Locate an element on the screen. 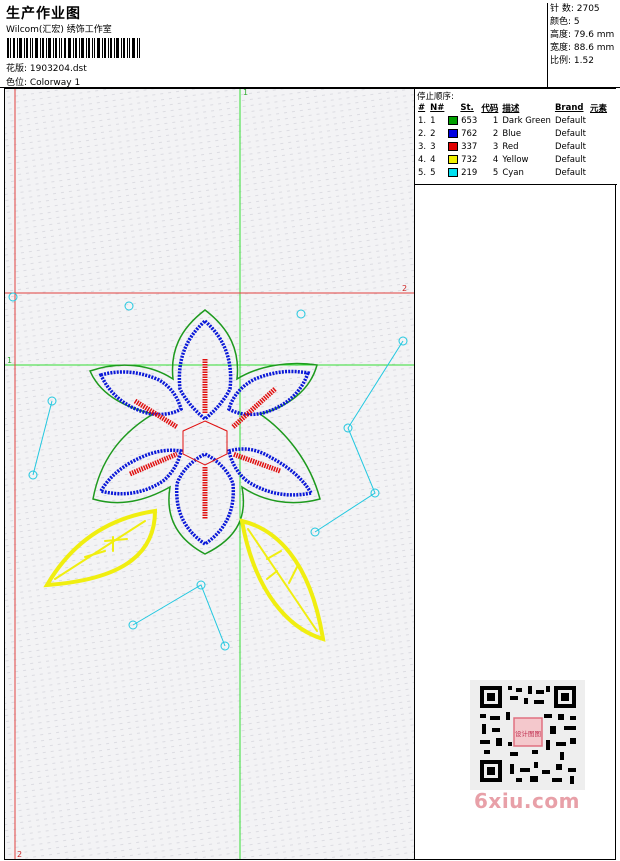 This screenshot has width=620, height=861. col-description: 描述 is located at coordinates (511, 108).